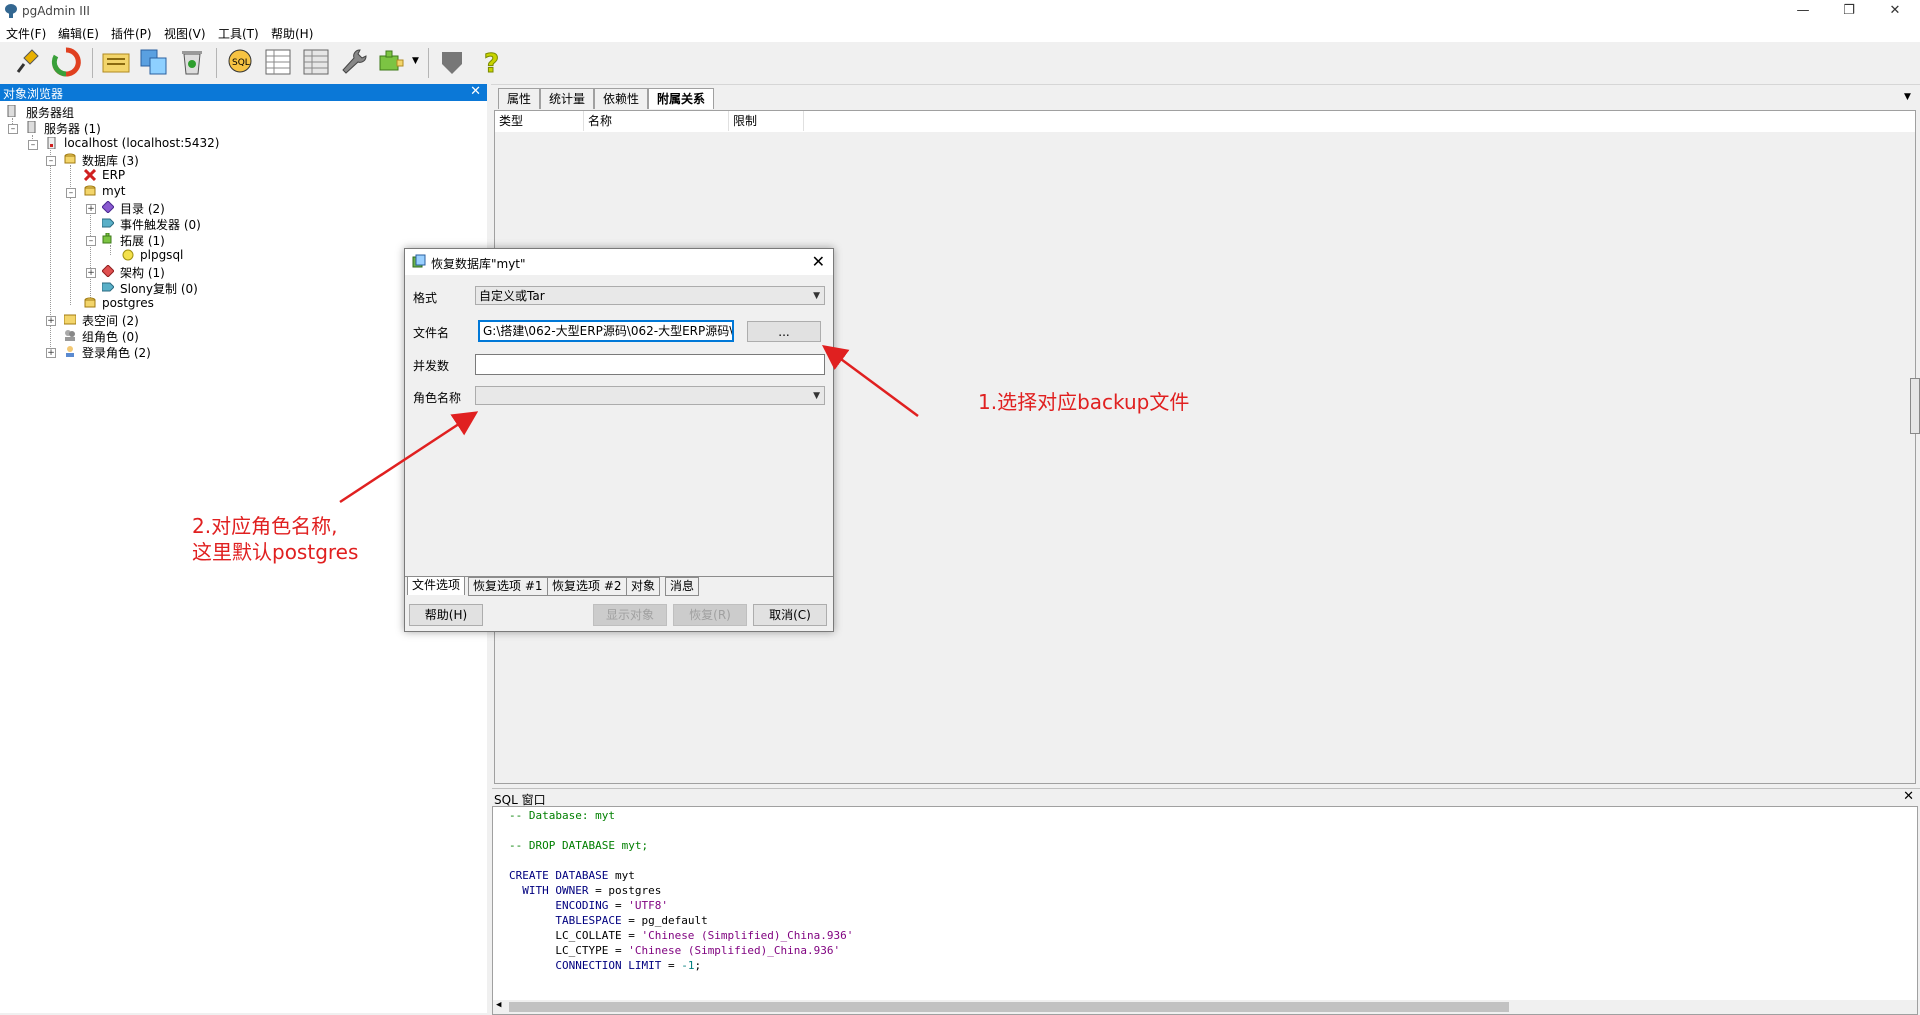 Image resolution: width=1920 pixels, height=1015 pixels. Describe the element at coordinates (70, 335) in the screenshot. I see `group-roles-icon` at that location.